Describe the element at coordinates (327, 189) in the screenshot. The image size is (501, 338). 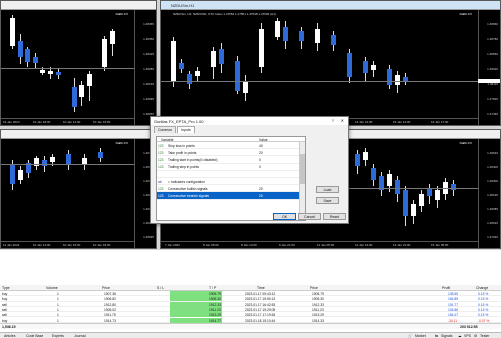
I see `load-button: Load` at that location.